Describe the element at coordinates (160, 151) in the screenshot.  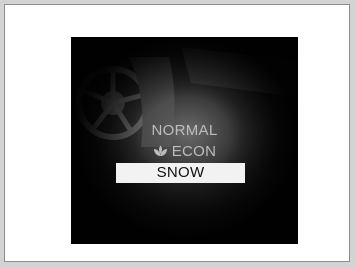
I see `econ-leaf-icon` at that location.